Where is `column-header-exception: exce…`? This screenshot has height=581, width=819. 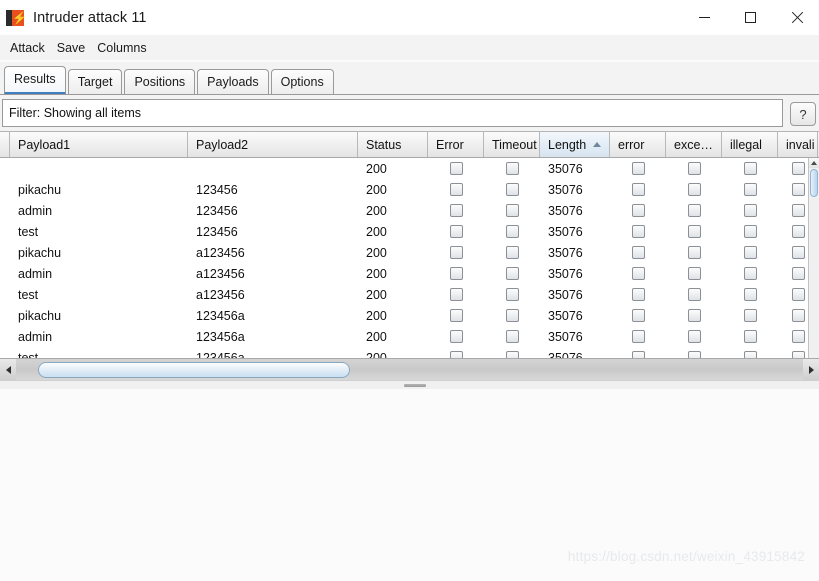 column-header-exception: exce… is located at coordinates (694, 144).